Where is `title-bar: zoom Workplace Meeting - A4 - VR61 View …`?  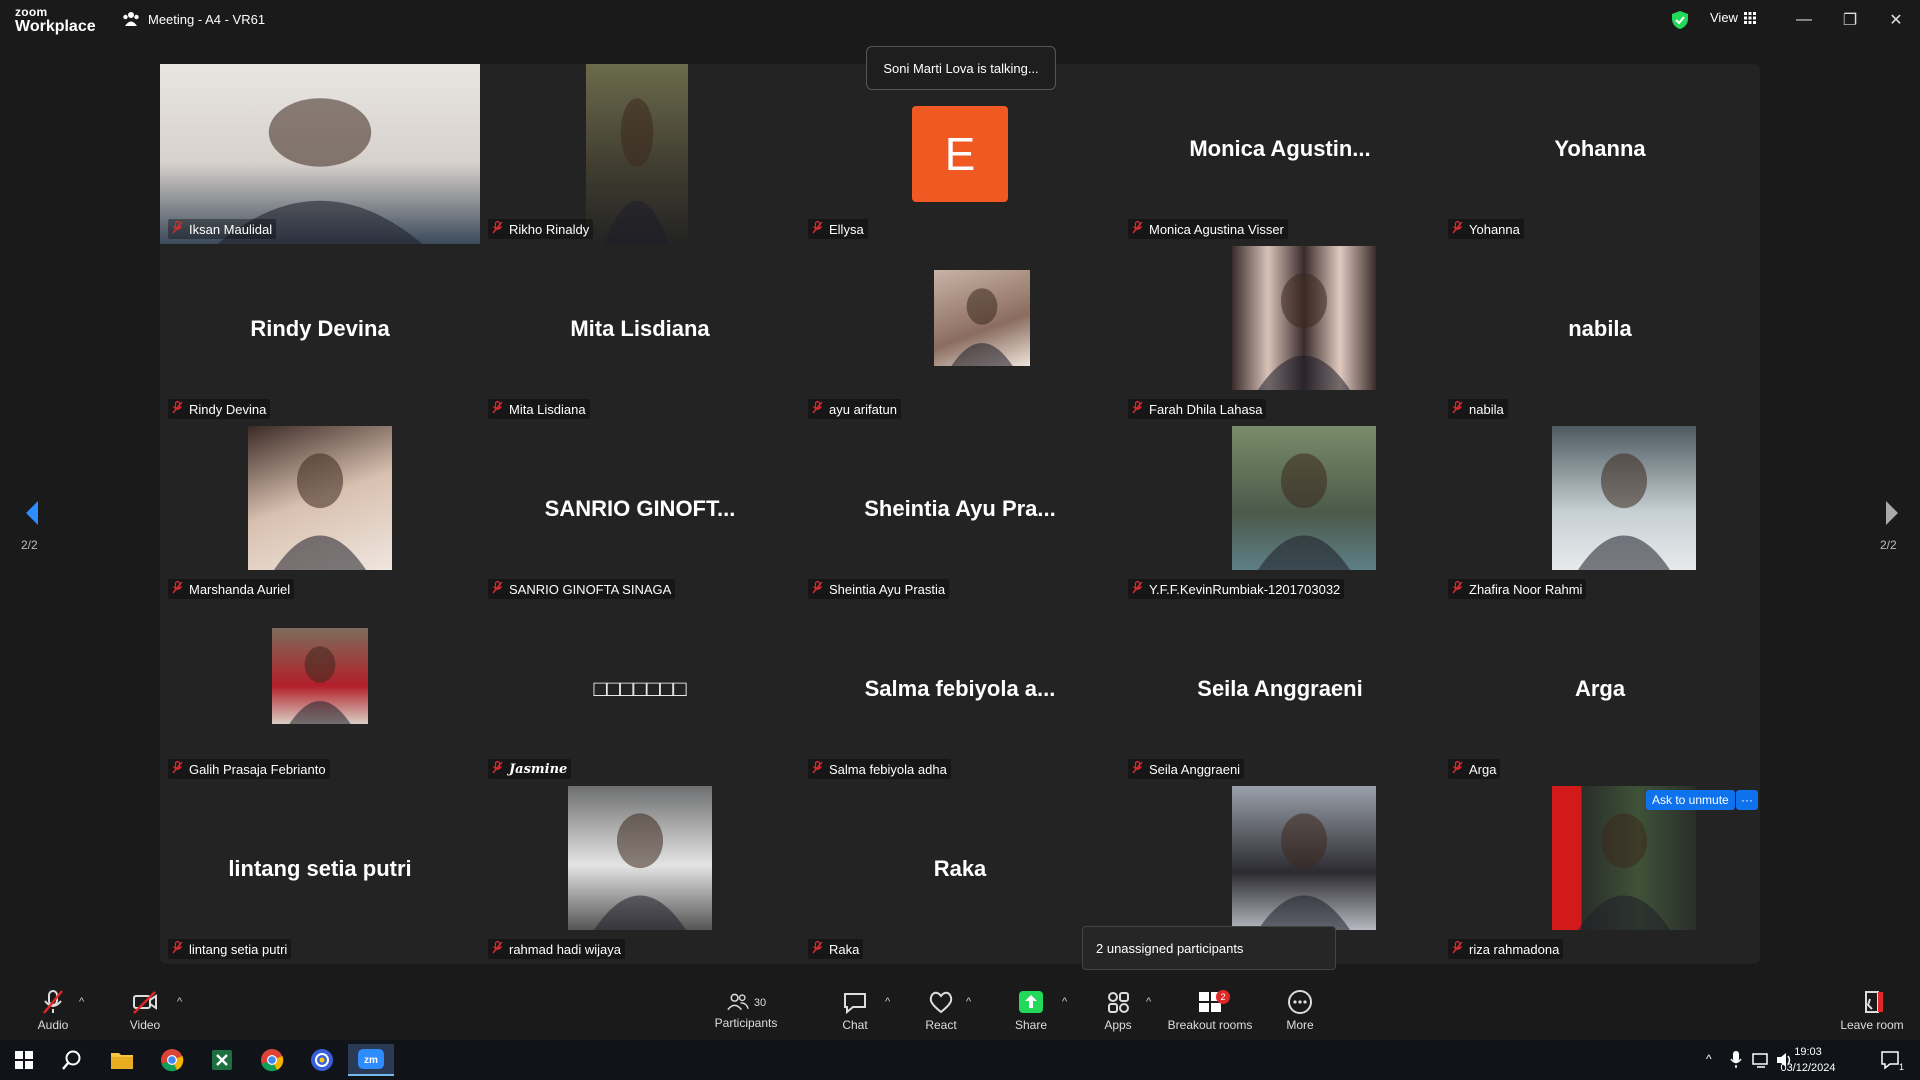
title-bar: zoom Workplace Meeting - A4 - VR61 View … is located at coordinates (960, 20).